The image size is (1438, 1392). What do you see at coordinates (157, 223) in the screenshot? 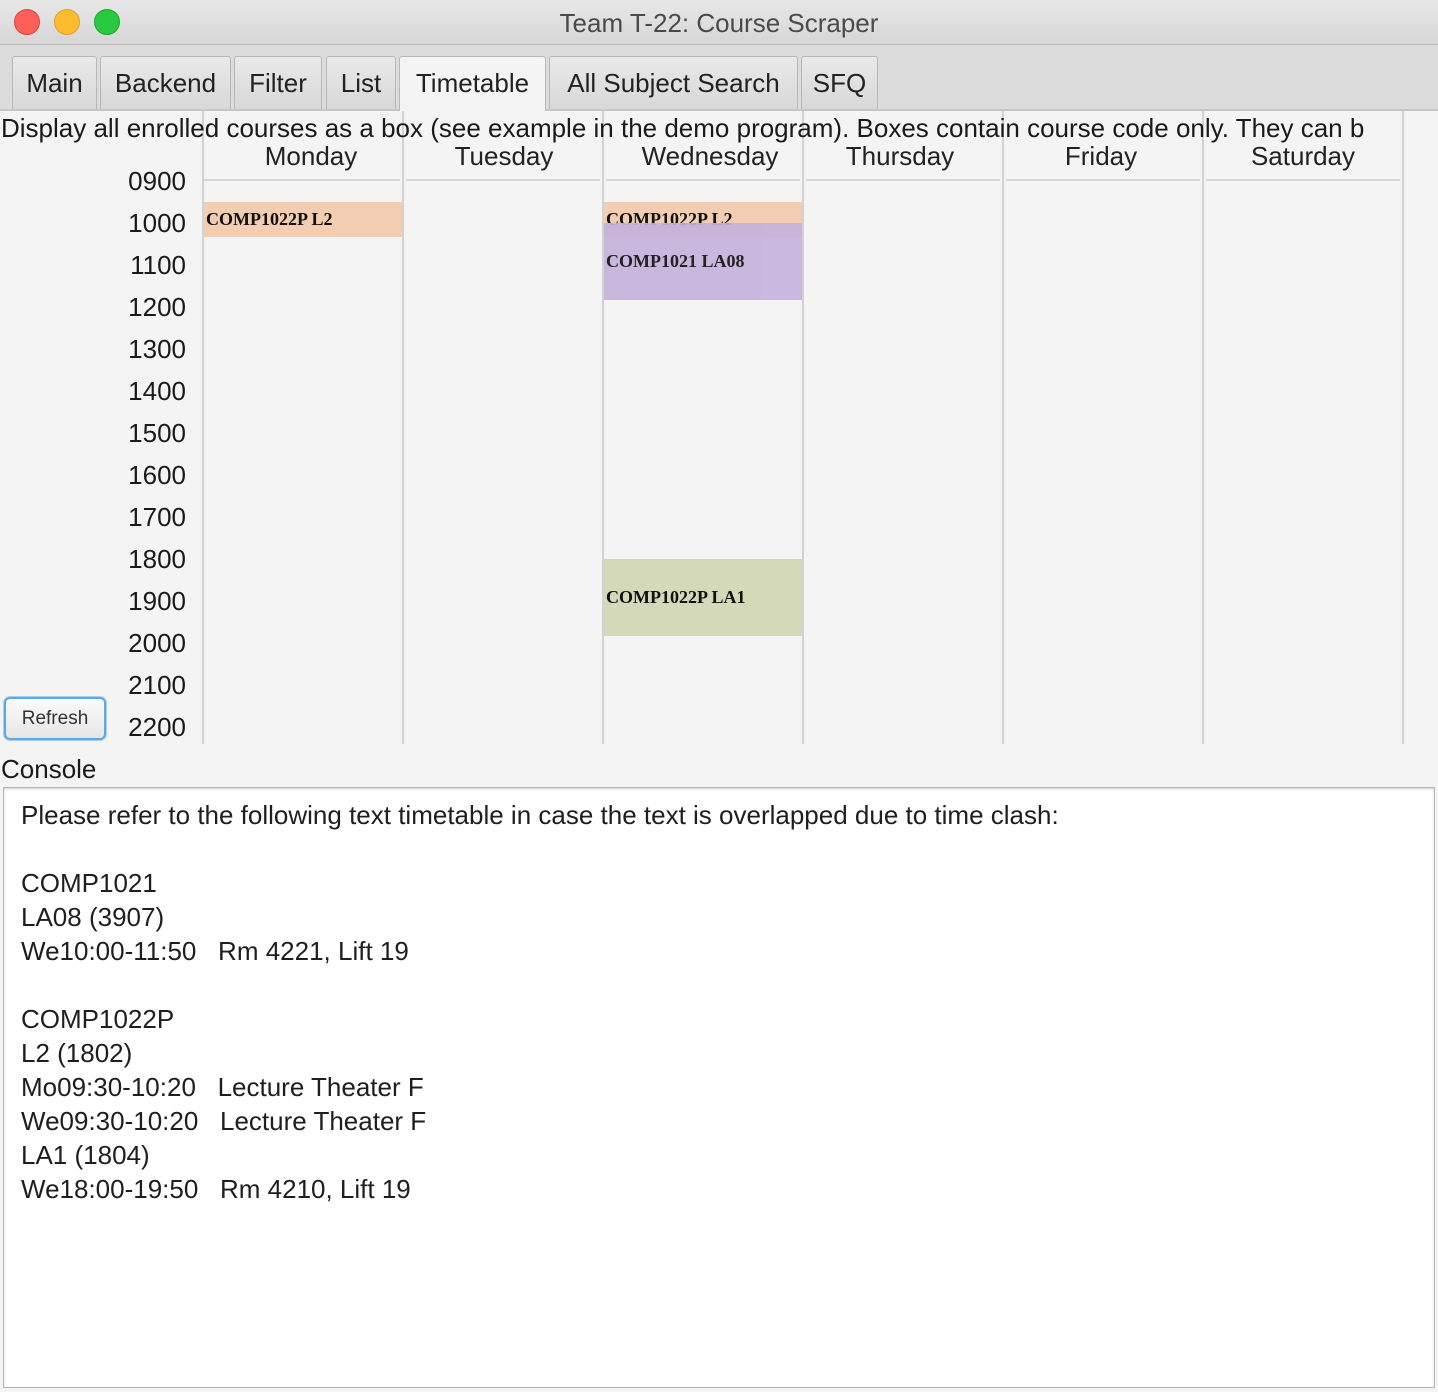
I see `hour-label: 1000` at bounding box center [157, 223].